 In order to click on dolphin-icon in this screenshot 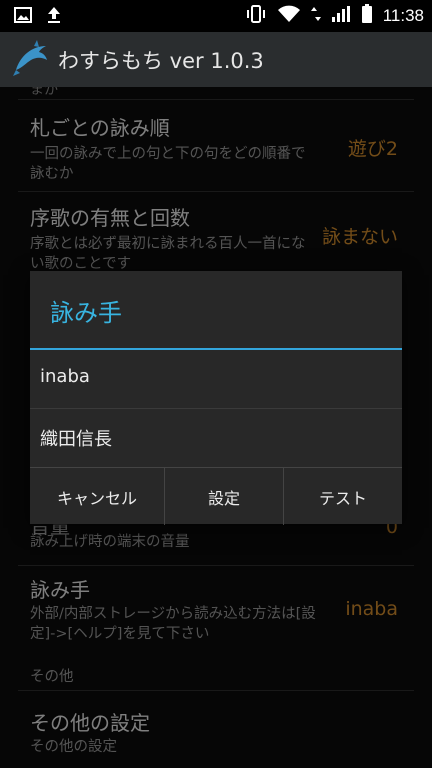, I will do `click(32, 60)`.